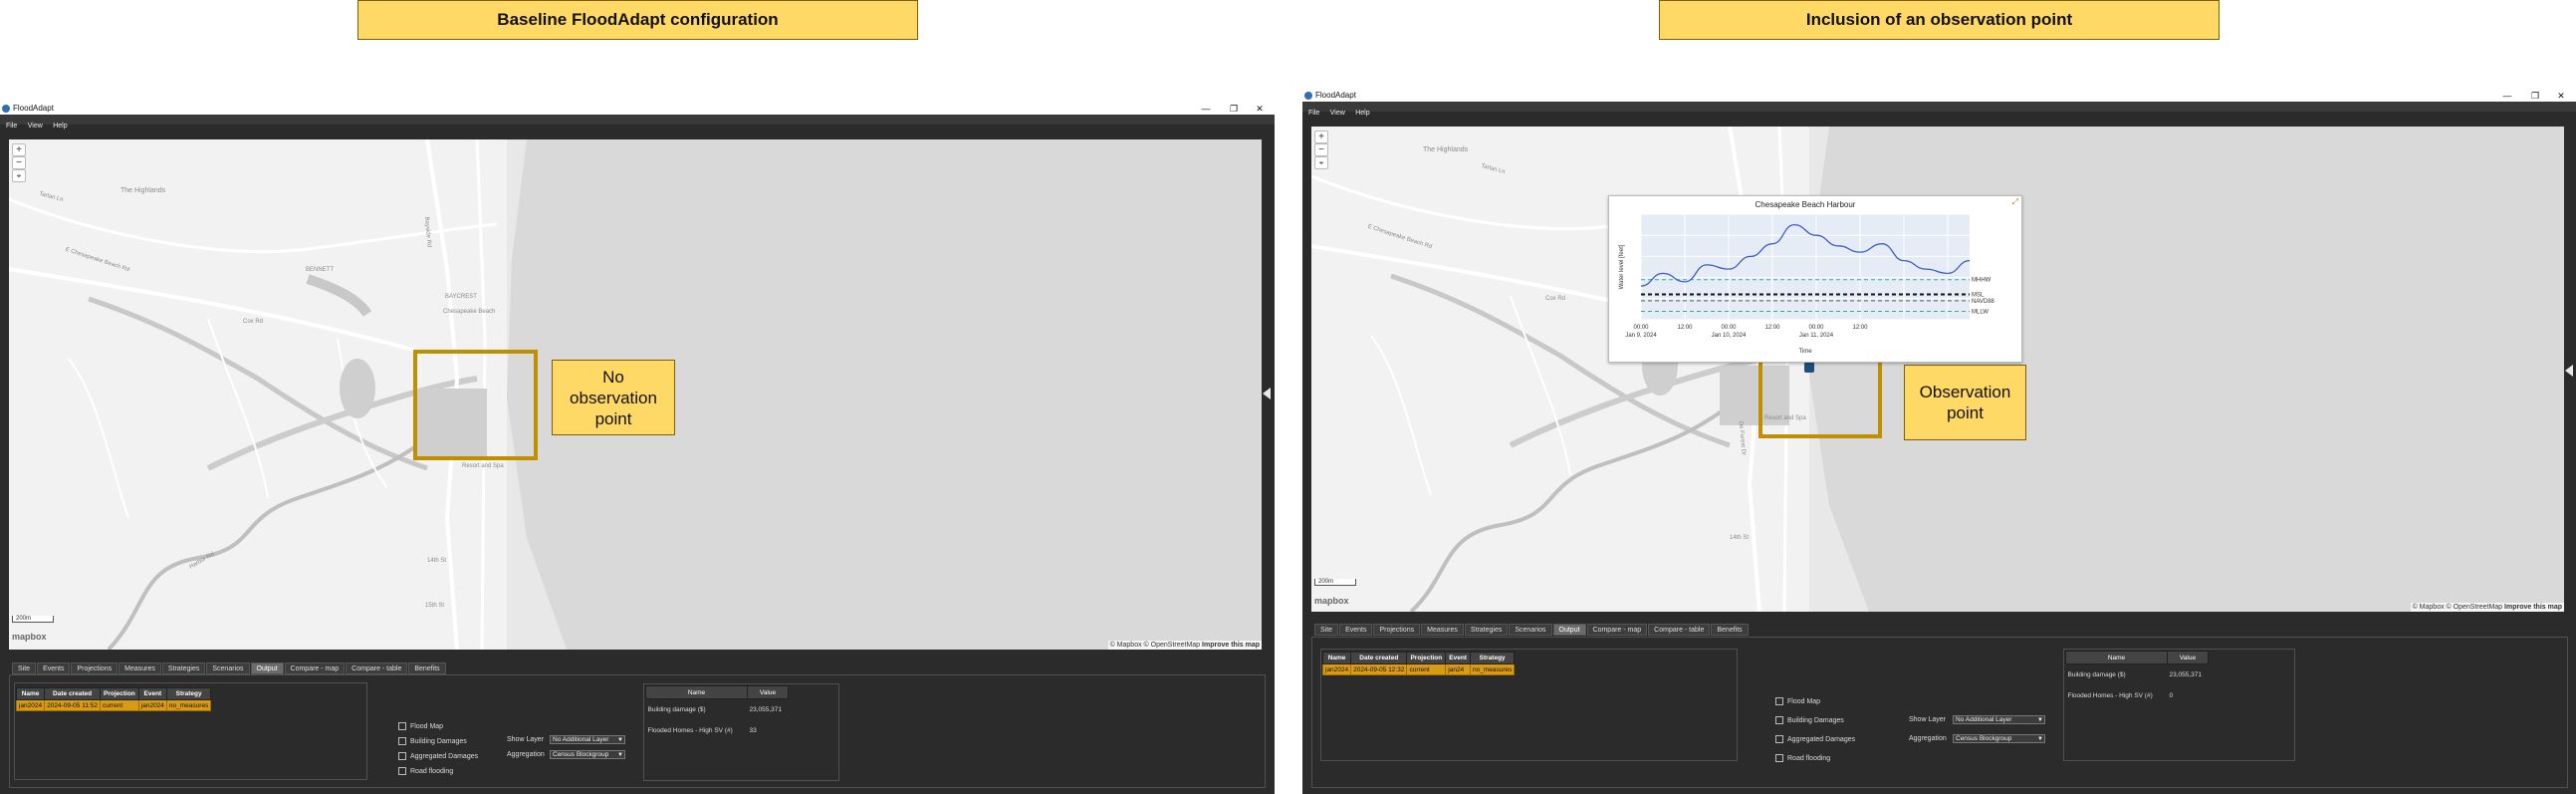 The height and width of the screenshot is (794, 2576). What do you see at coordinates (1458, 669) in the screenshot?
I see `cell-event: jan24` at bounding box center [1458, 669].